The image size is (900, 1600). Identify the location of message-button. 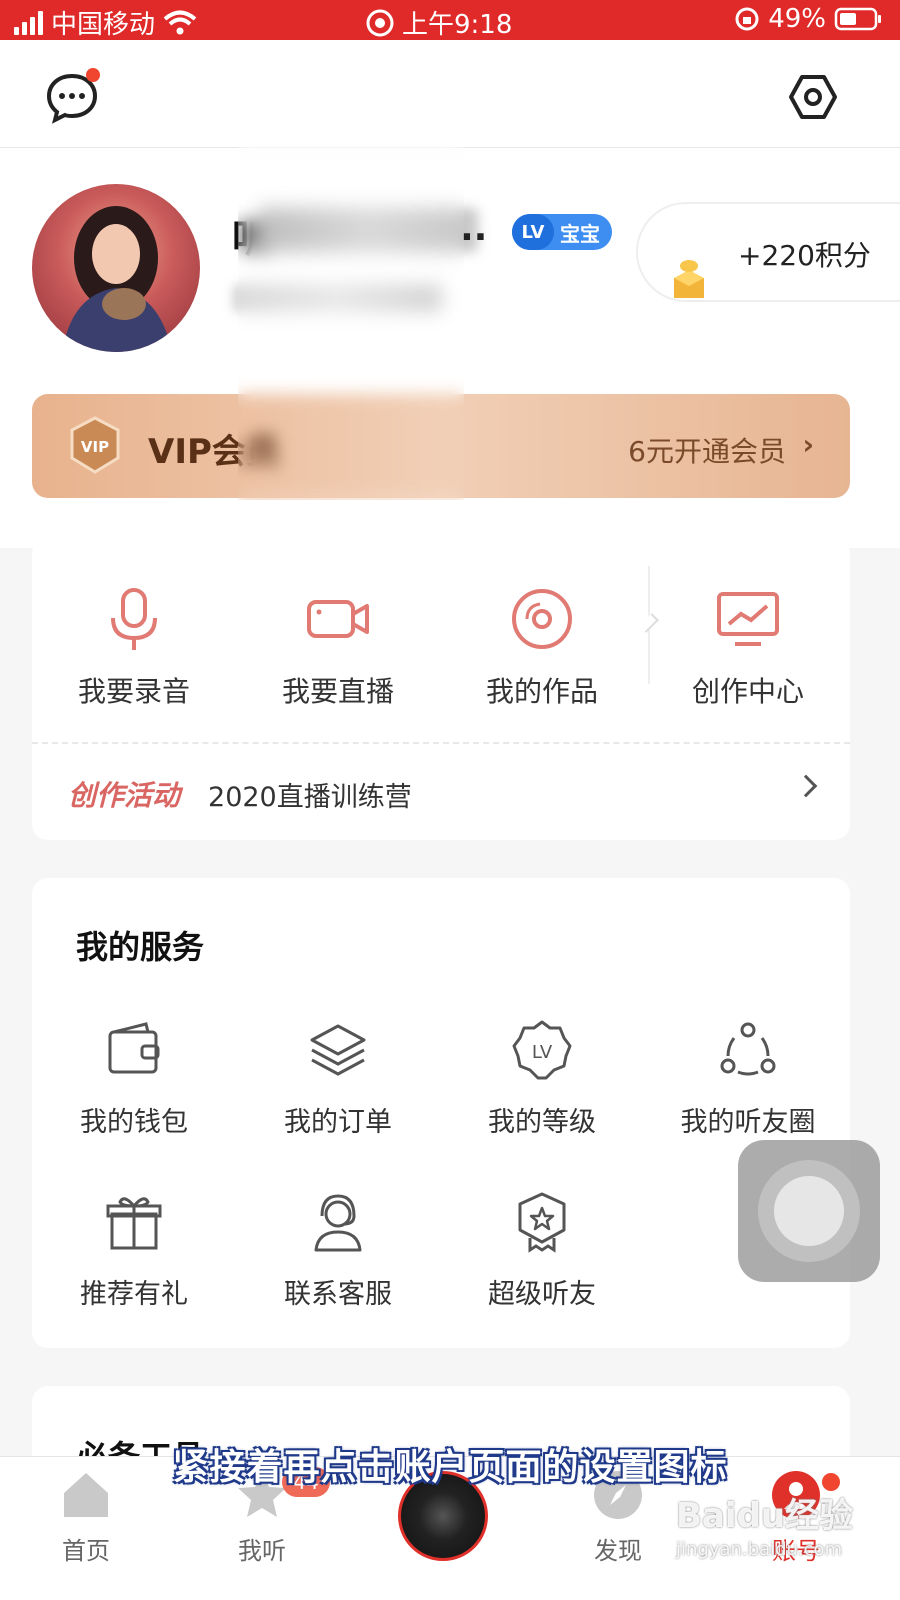
(72, 97).